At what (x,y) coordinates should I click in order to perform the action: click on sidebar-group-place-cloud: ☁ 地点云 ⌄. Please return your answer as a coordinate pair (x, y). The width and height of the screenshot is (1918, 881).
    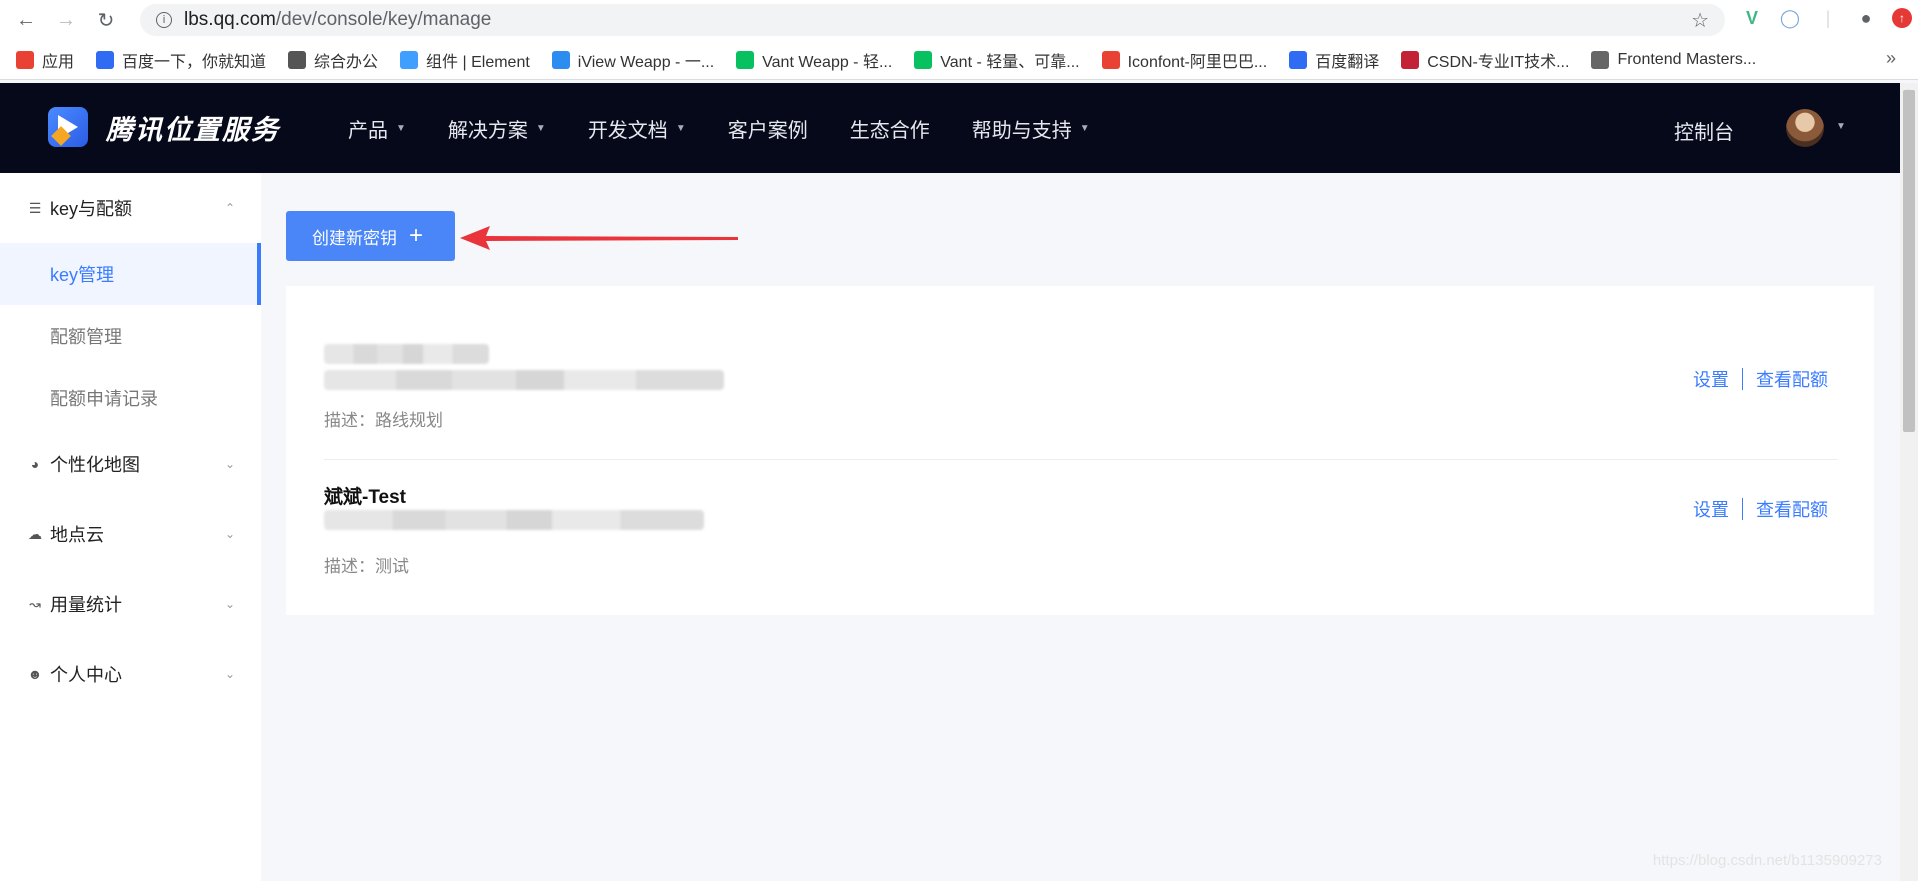
    Looking at the image, I should click on (130, 534).